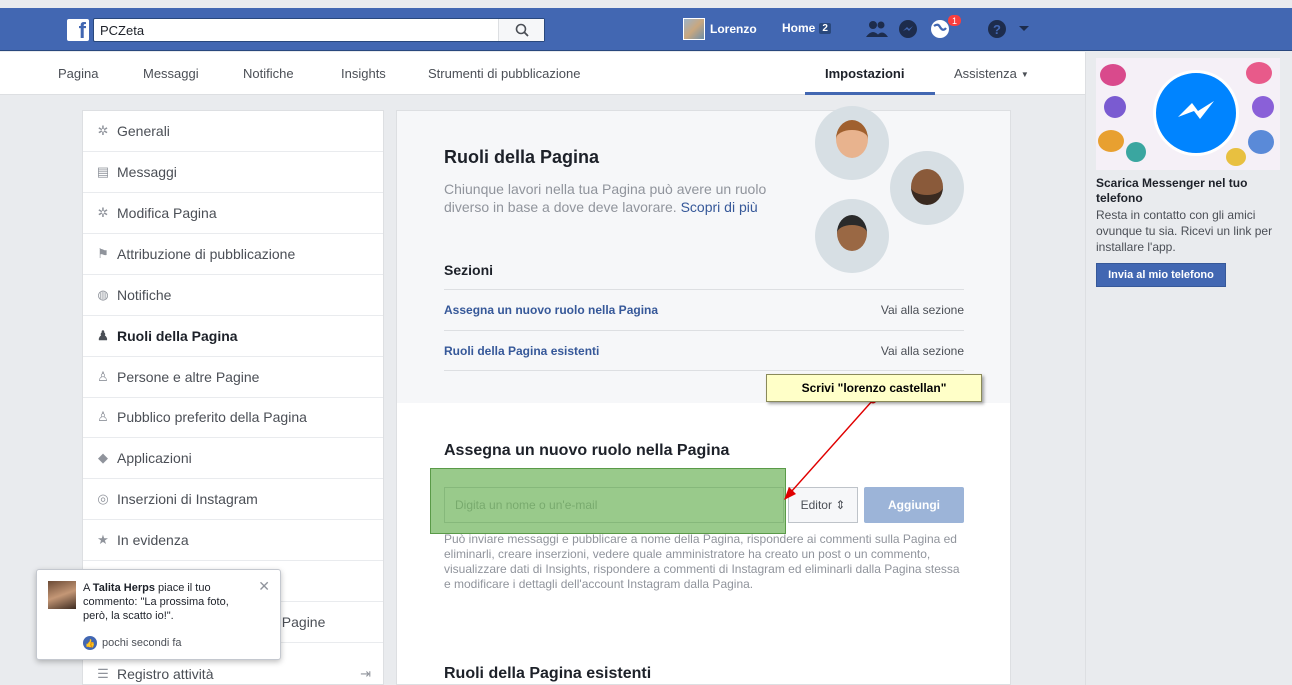 Image resolution: width=1292 pixels, height=685 pixels. Describe the element at coordinates (294, 30) in the screenshot. I see `search-input` at that location.